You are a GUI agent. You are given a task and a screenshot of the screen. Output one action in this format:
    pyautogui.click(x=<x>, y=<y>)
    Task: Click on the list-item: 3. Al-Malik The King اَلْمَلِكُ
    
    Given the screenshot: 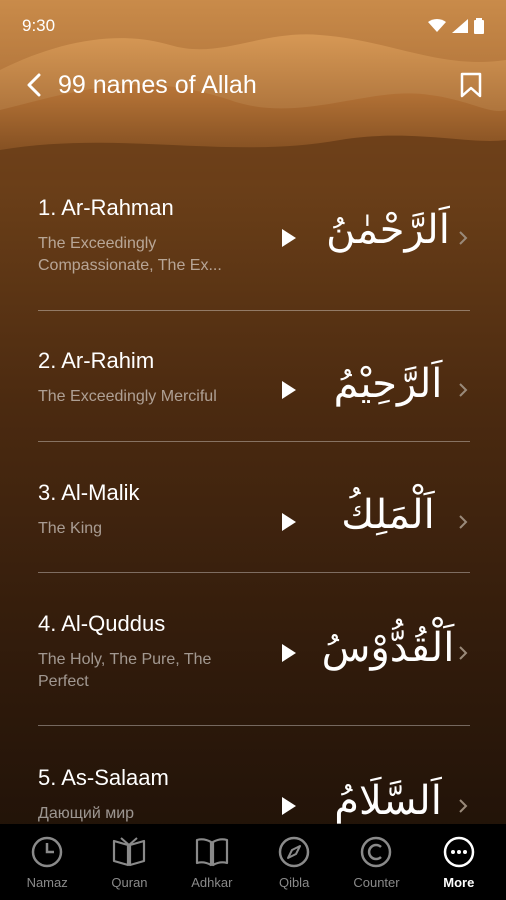 What is the action you would take?
    pyautogui.click(x=254, y=507)
    